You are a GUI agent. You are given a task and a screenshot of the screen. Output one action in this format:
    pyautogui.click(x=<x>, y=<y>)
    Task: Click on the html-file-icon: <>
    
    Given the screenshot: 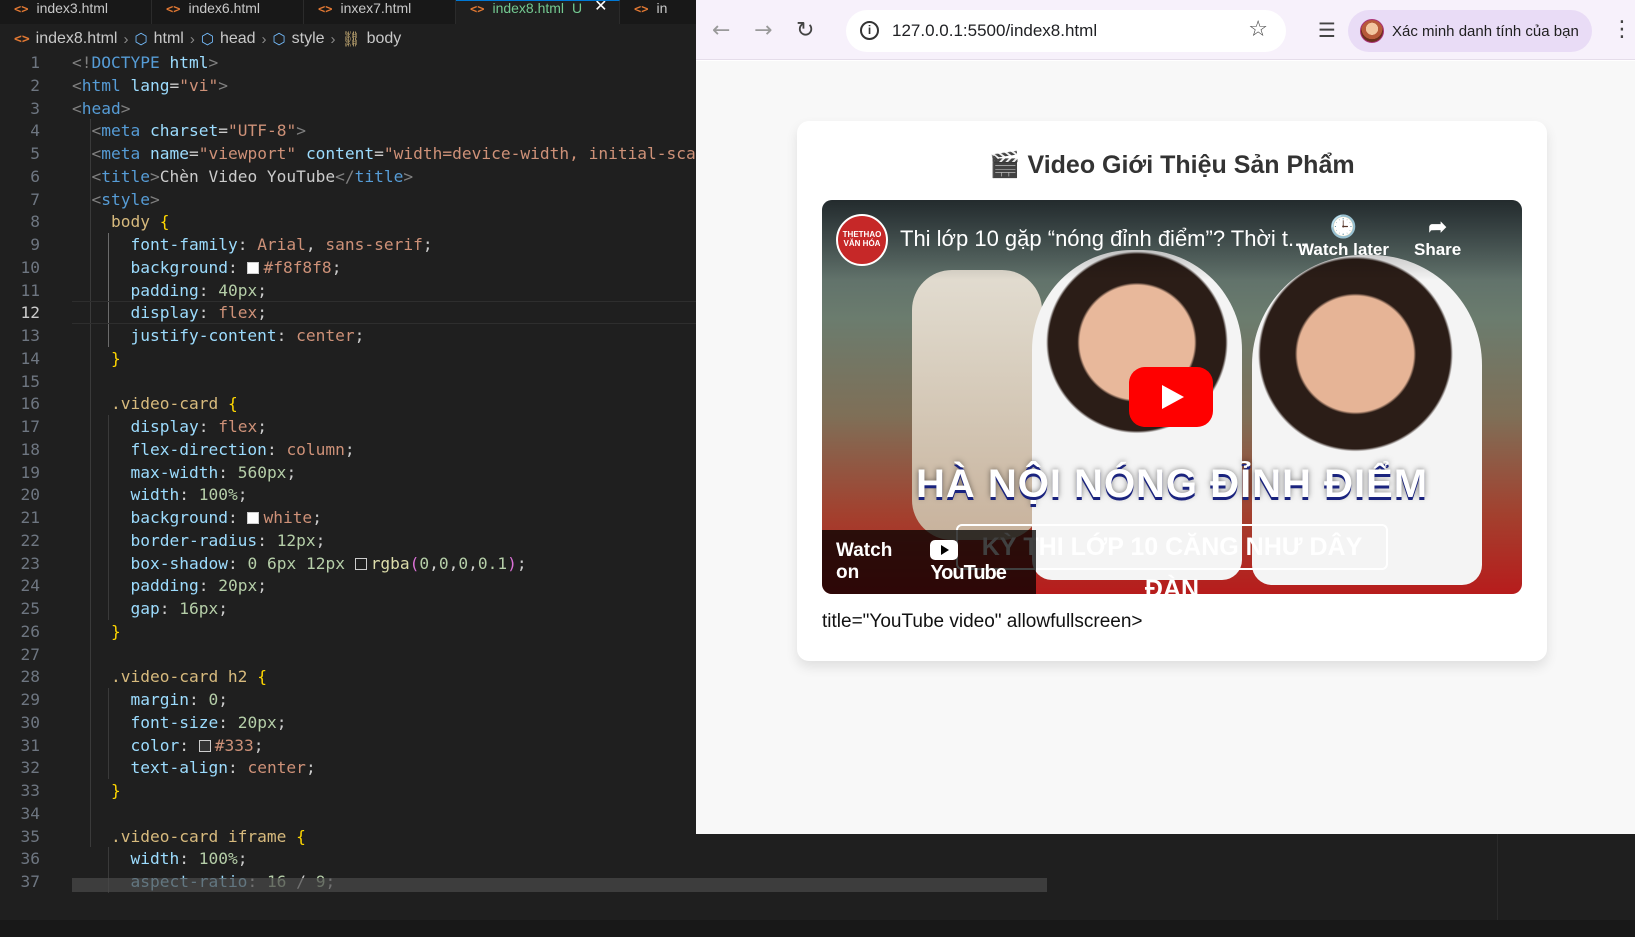 What is the action you would take?
    pyautogui.click(x=641, y=9)
    